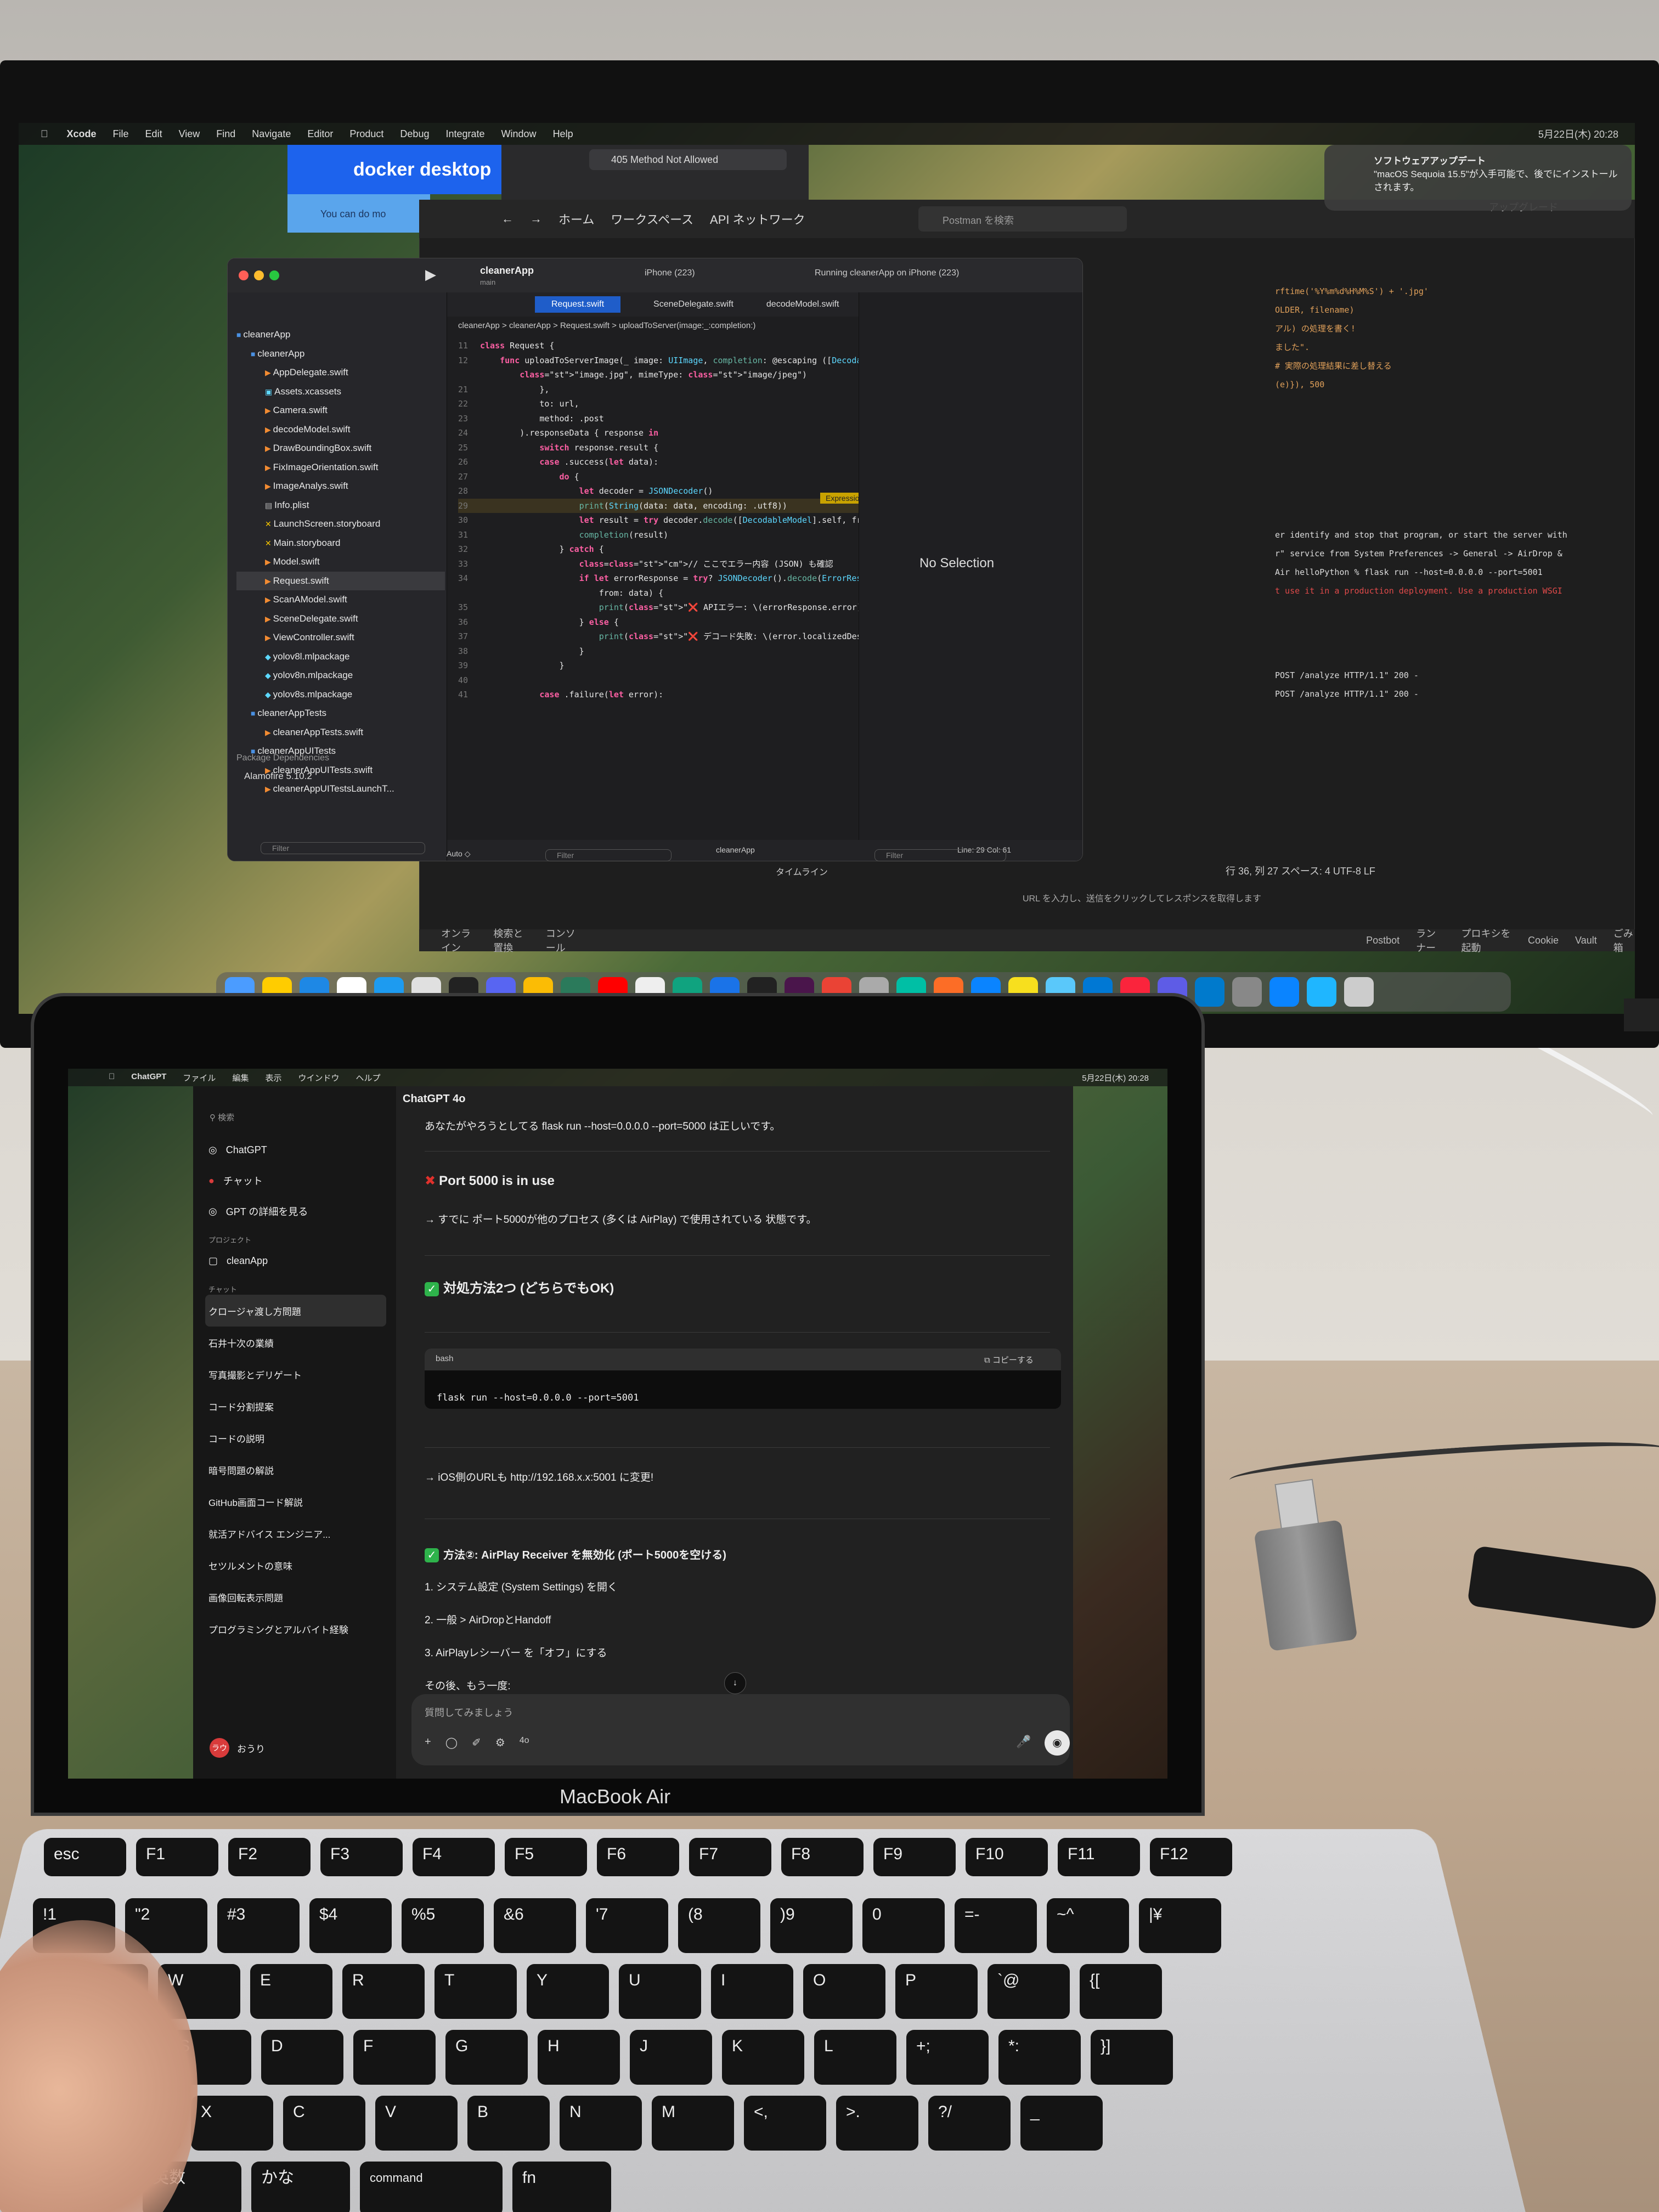 This screenshot has height=2212, width=1659. I want to click on folder-icon, so click(1321, 992).